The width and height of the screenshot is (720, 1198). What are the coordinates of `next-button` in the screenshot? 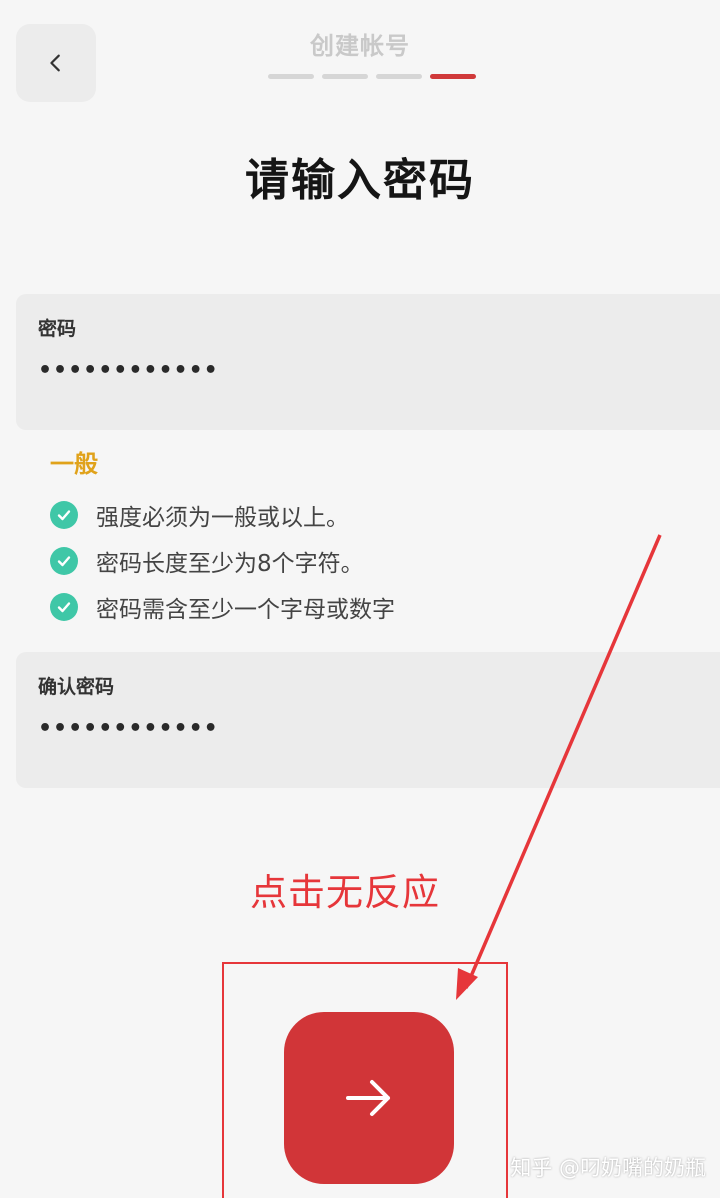 It's located at (369, 1098).